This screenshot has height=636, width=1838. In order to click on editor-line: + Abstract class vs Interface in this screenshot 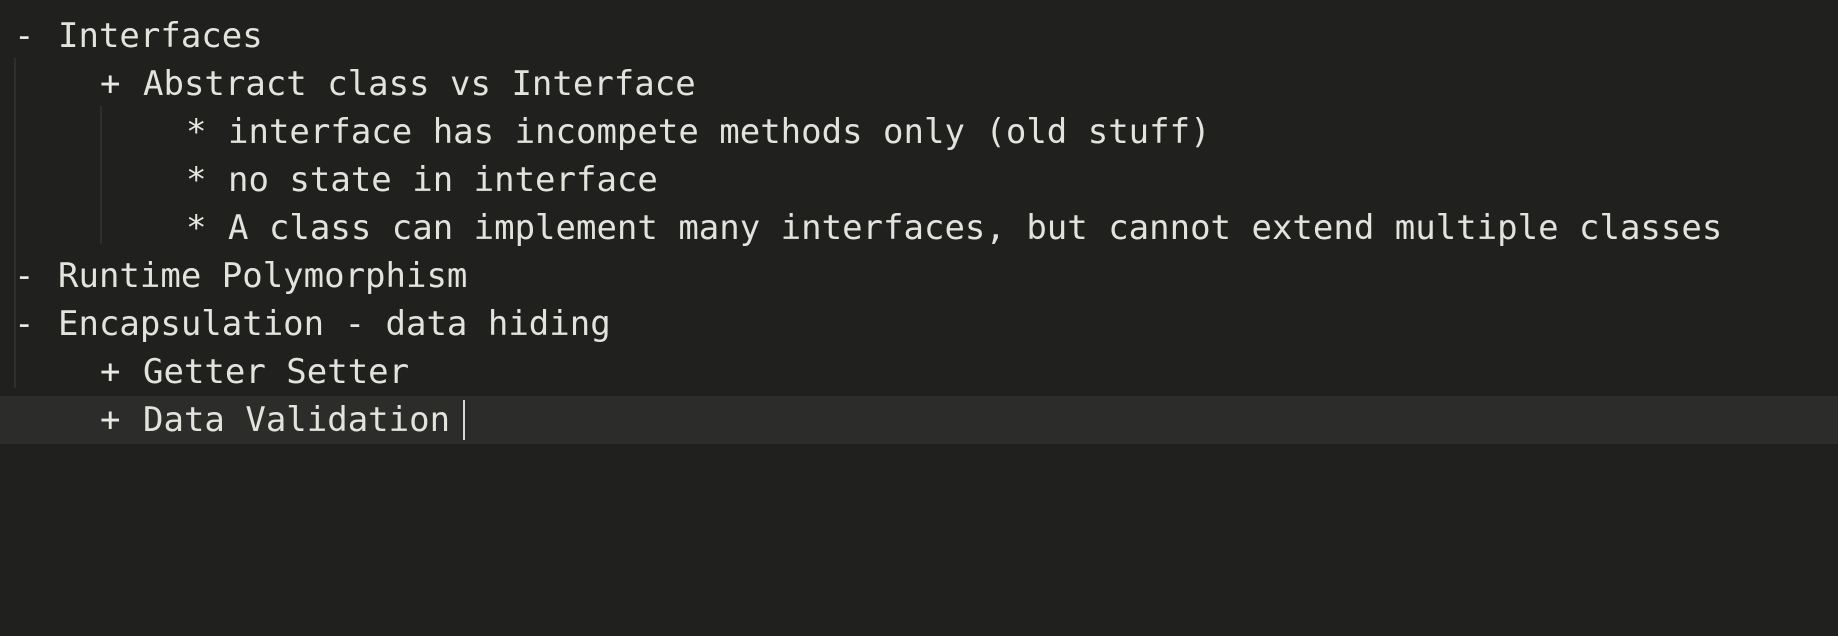, I will do `click(919, 84)`.